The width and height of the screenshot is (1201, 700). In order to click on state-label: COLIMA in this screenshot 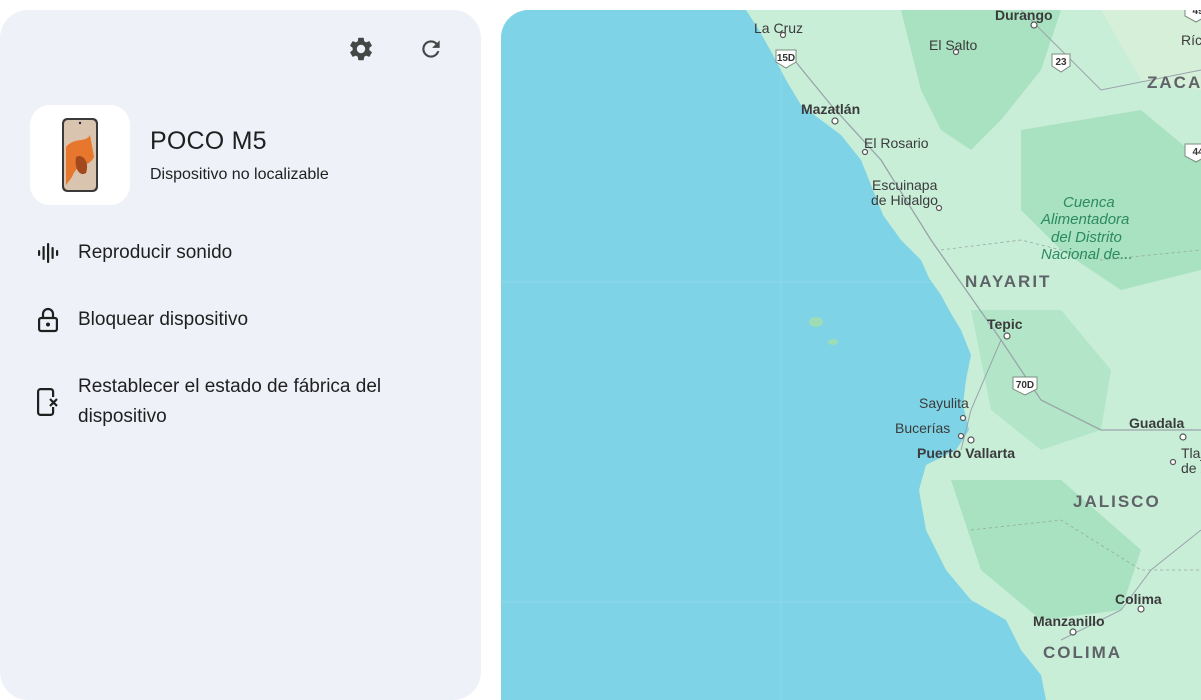, I will do `click(1082, 652)`.